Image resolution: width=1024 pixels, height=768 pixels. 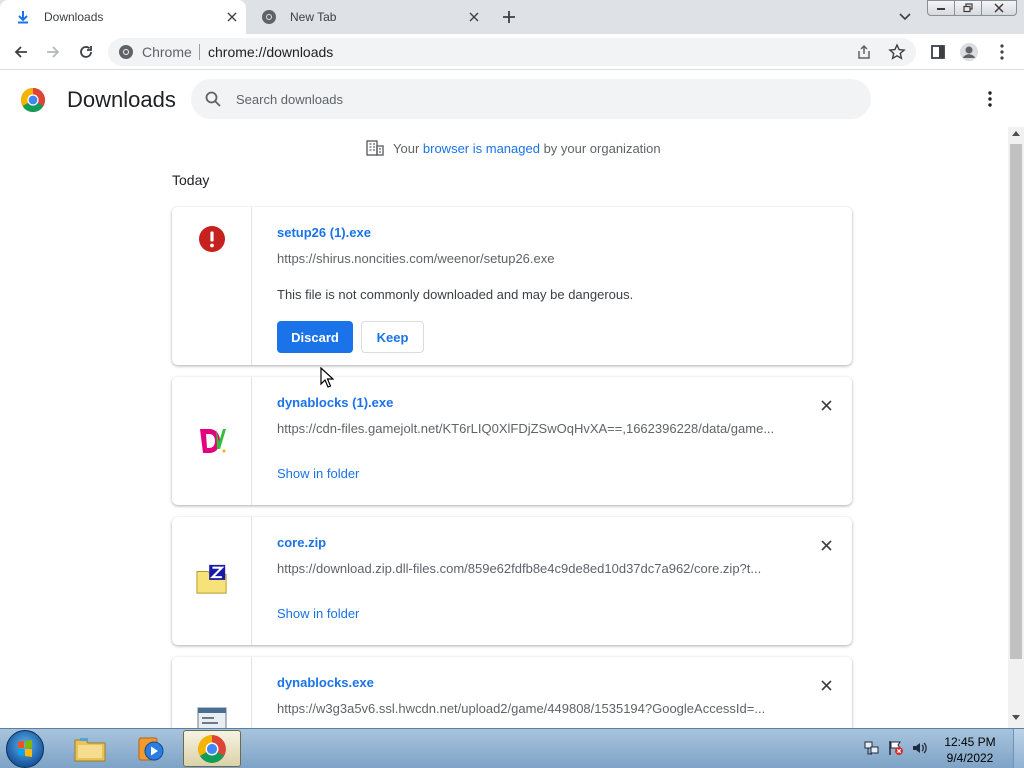 I want to click on keep-button: Keep, so click(x=392, y=337).